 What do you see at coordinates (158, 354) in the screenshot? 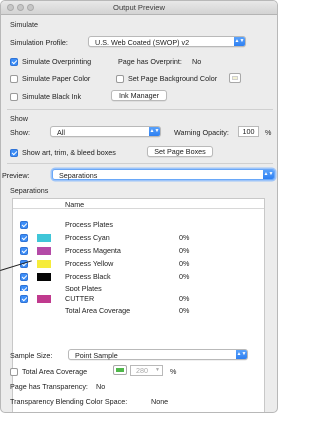
I see `sample-size-select: Point Sample ▲▼` at bounding box center [158, 354].